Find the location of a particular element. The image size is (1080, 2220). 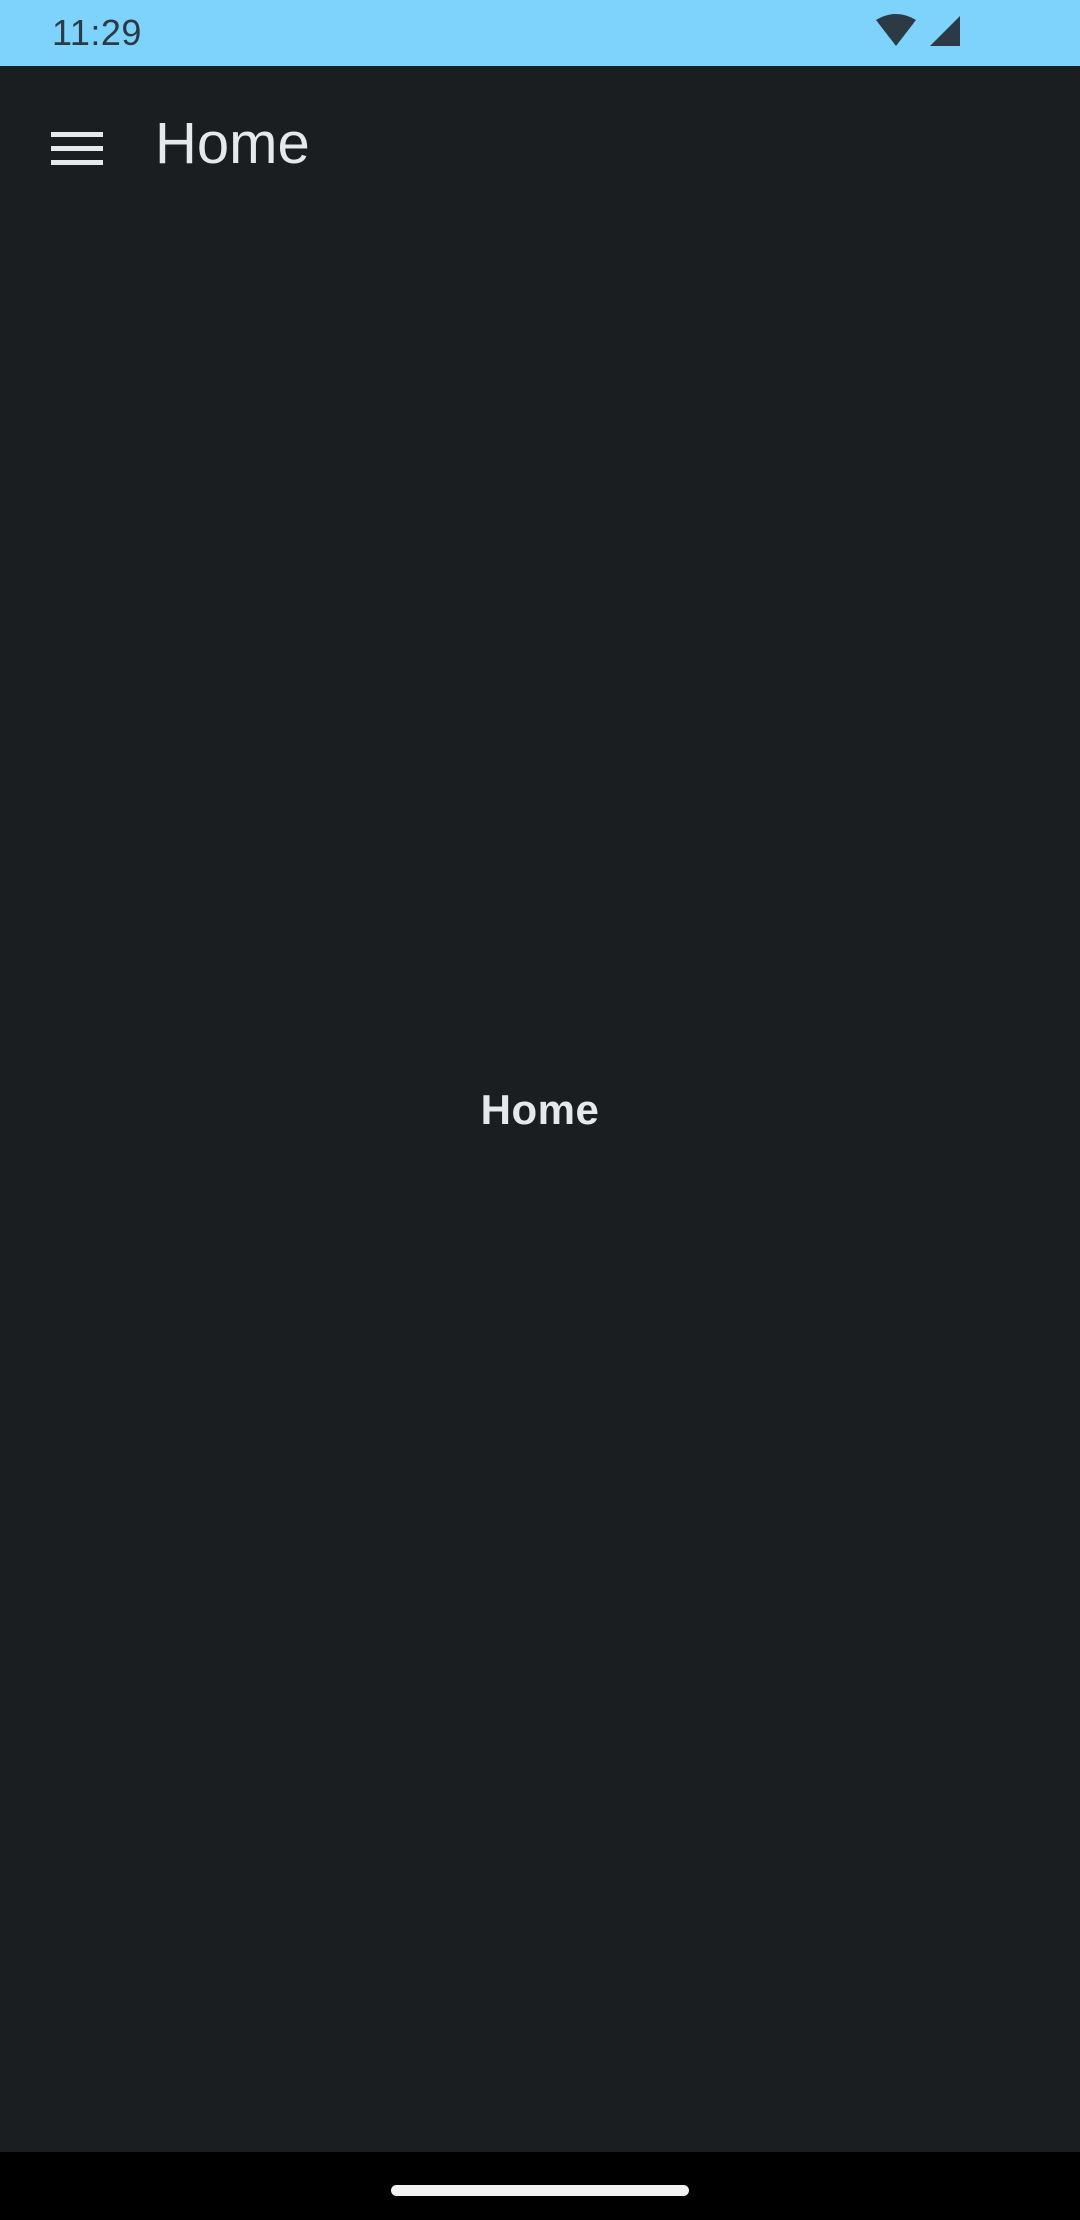

status-time: 11:29 is located at coordinates (97, 32).